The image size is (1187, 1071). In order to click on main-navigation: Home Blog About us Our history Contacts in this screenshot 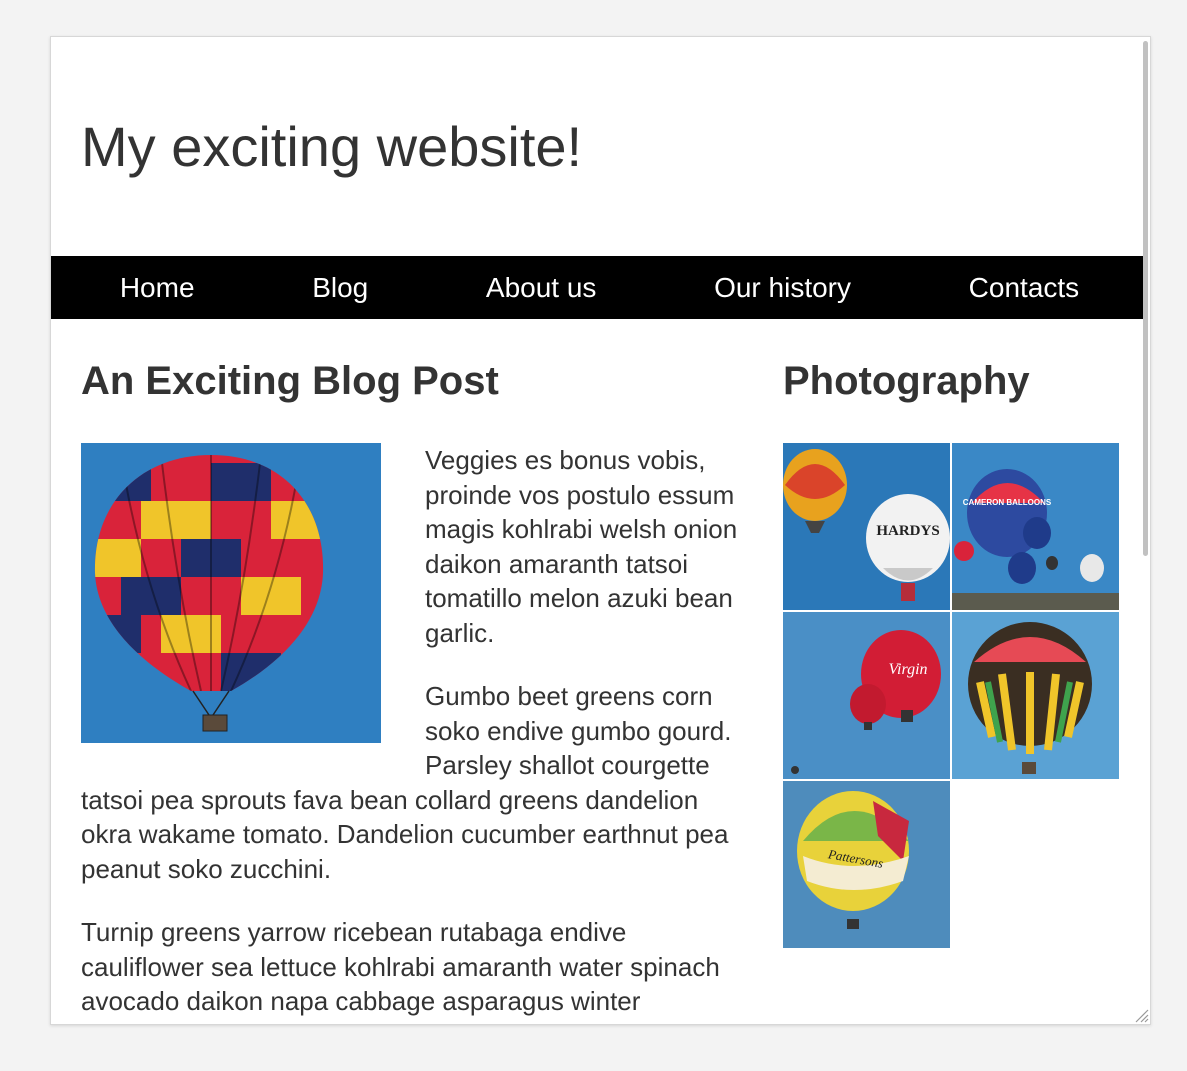, I will do `click(599, 287)`.